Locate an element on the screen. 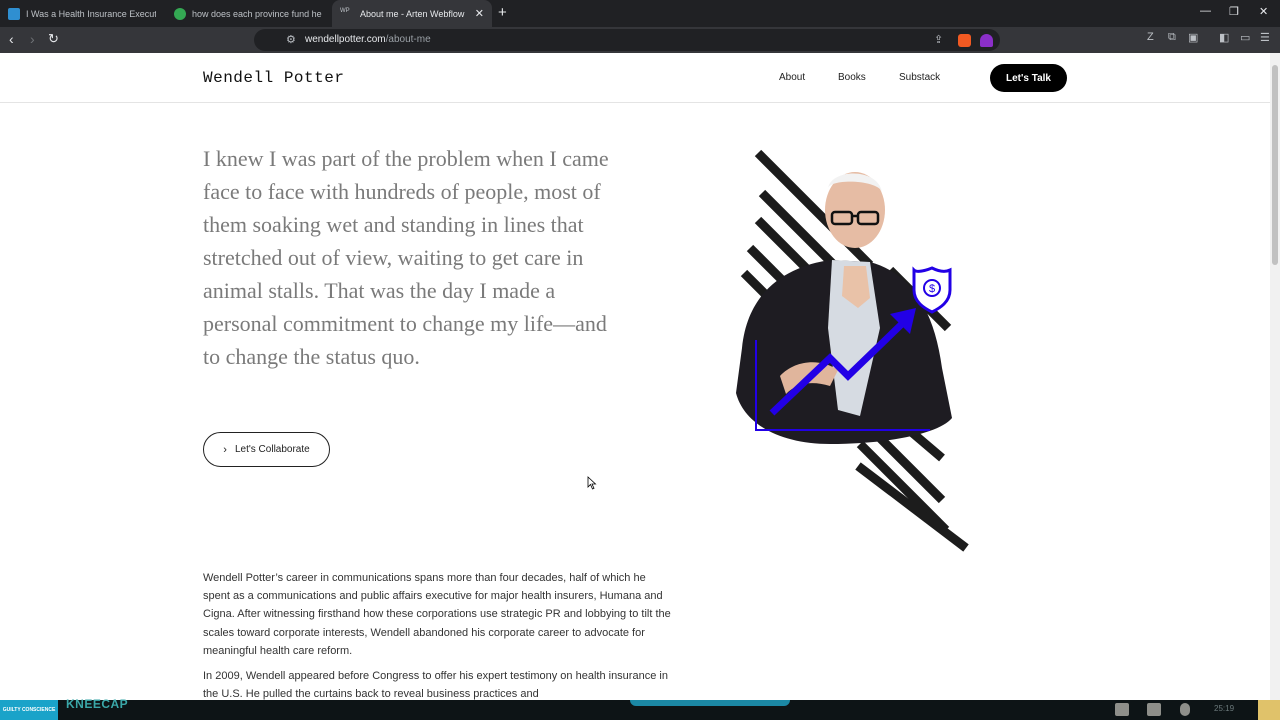 This screenshot has width=1280, height=720. close-tab-icon: ✕ is located at coordinates (479, 13).